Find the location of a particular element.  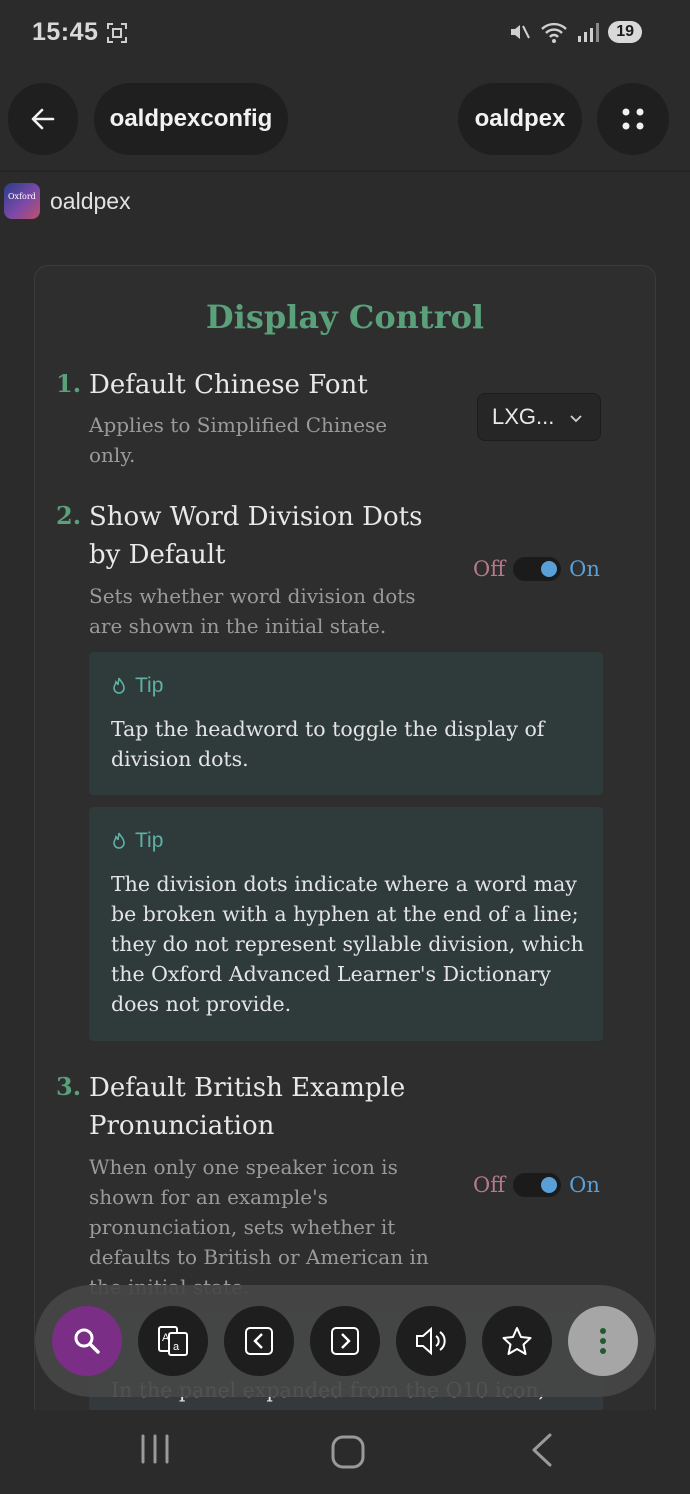

back-arrow-icon is located at coordinates (43, 119).